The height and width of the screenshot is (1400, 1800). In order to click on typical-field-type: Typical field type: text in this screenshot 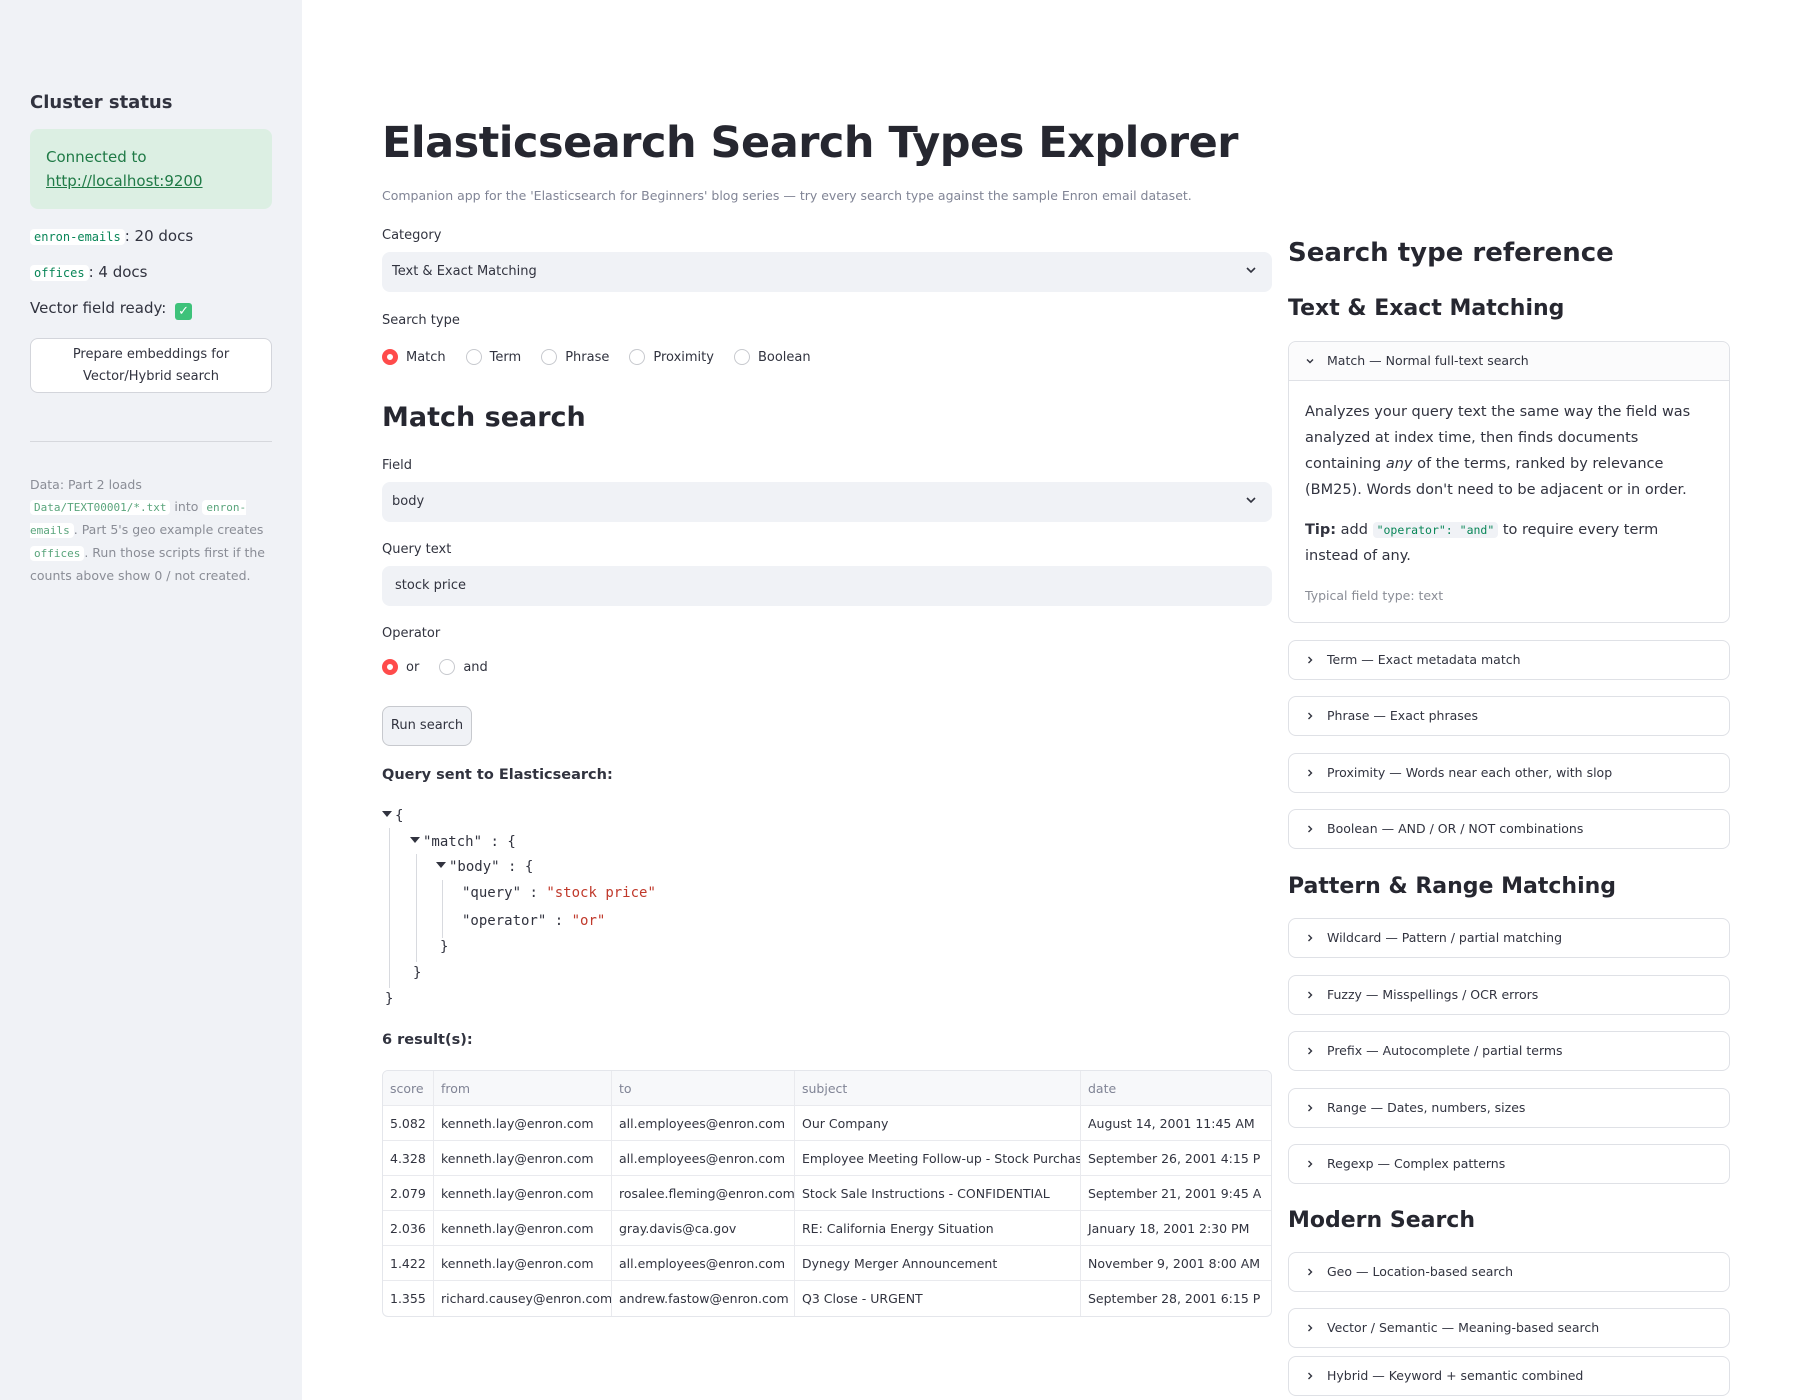, I will do `click(1374, 595)`.